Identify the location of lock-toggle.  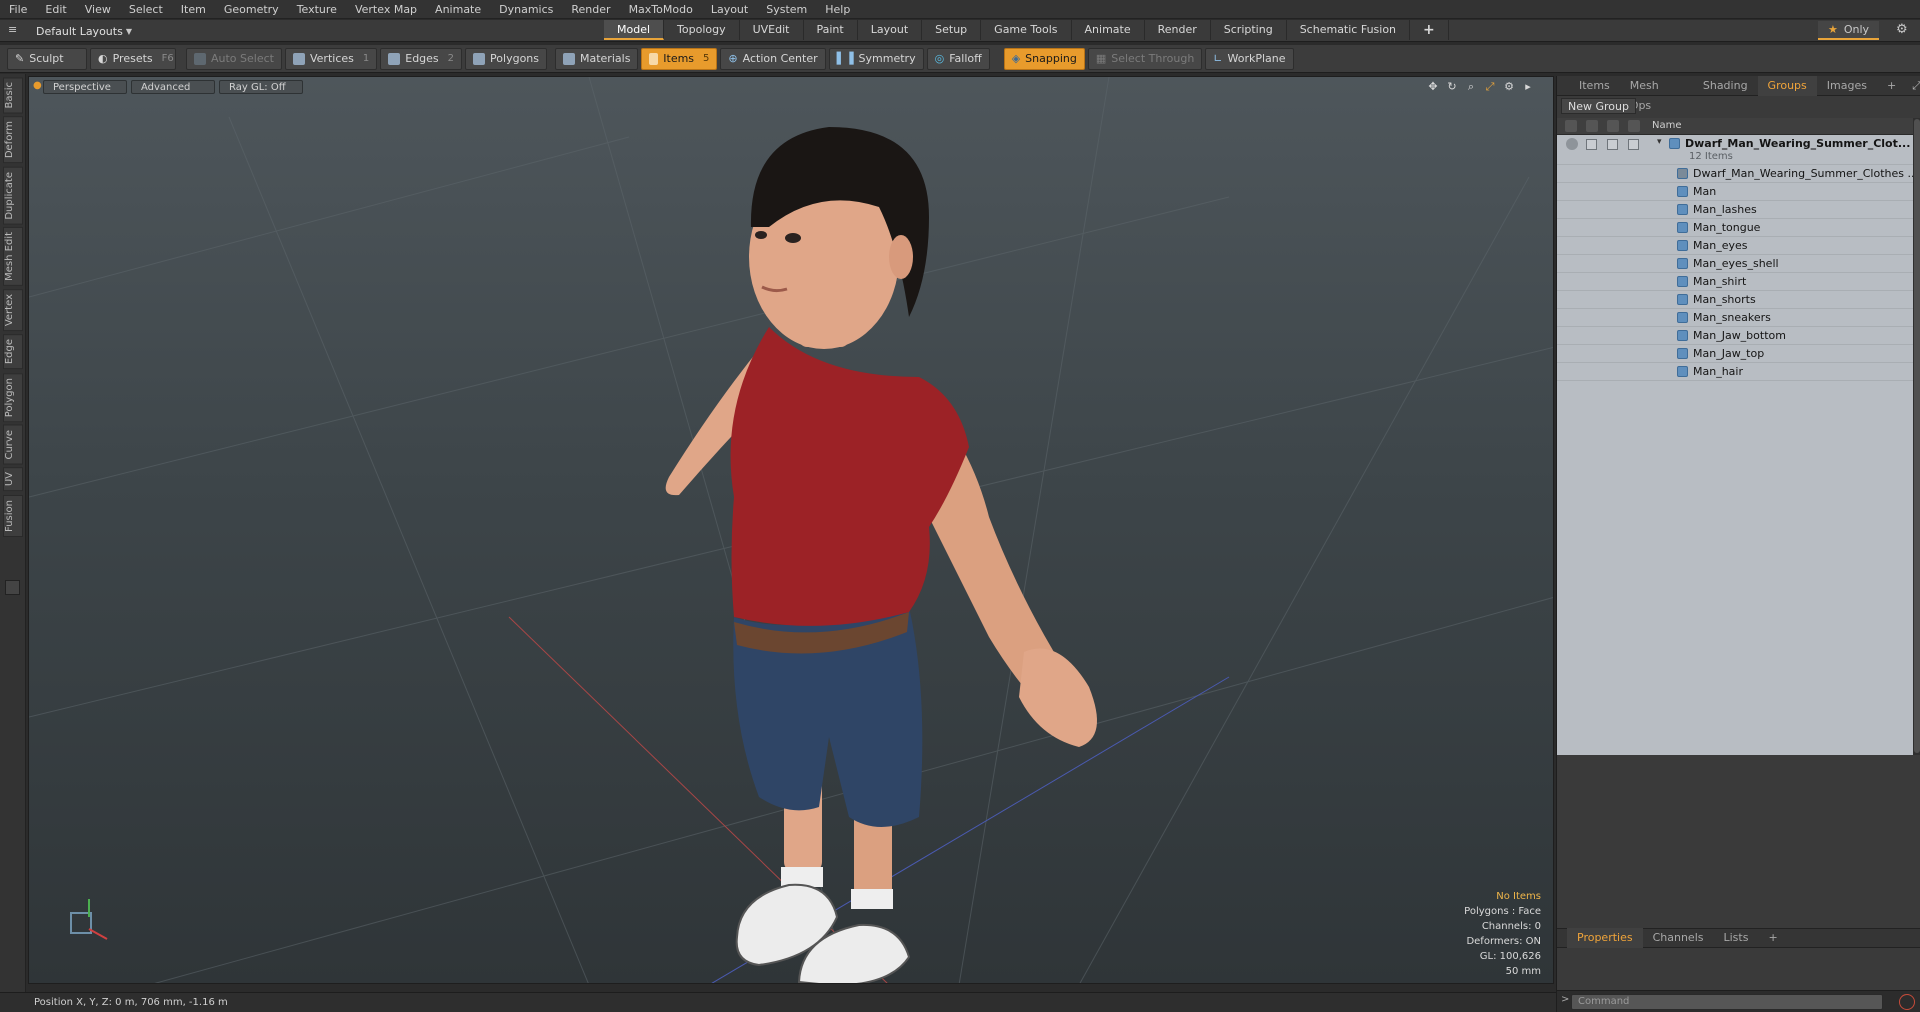
(1612, 144).